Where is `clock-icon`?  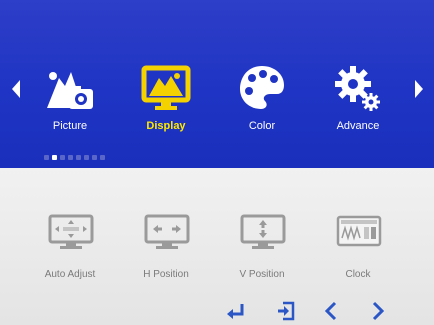 clock-icon is located at coordinates (359, 232).